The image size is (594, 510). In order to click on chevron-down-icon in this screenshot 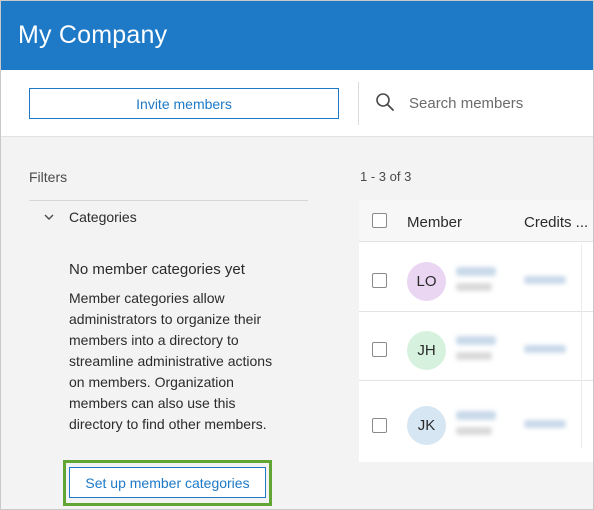, I will do `click(49, 217)`.